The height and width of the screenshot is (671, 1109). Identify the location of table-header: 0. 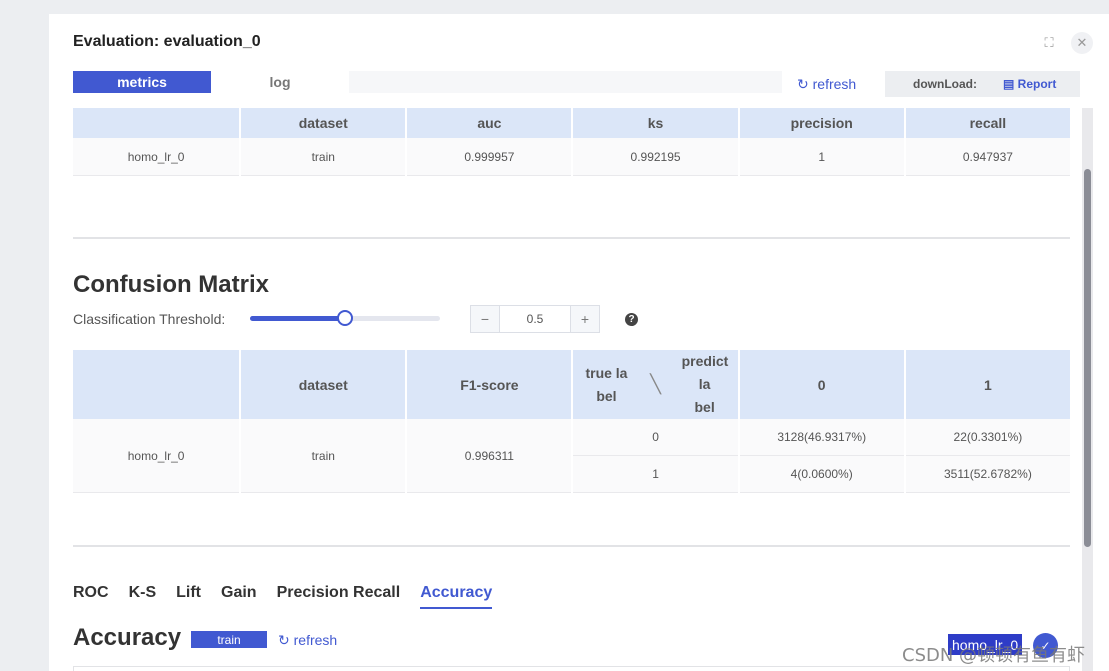
(821, 384).